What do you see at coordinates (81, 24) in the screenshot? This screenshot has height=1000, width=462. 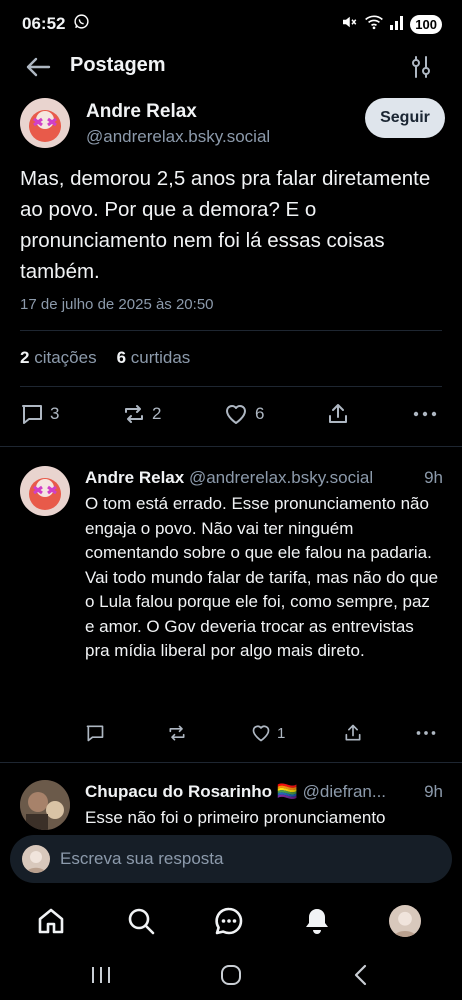 I see `whatsapp-icon` at bounding box center [81, 24].